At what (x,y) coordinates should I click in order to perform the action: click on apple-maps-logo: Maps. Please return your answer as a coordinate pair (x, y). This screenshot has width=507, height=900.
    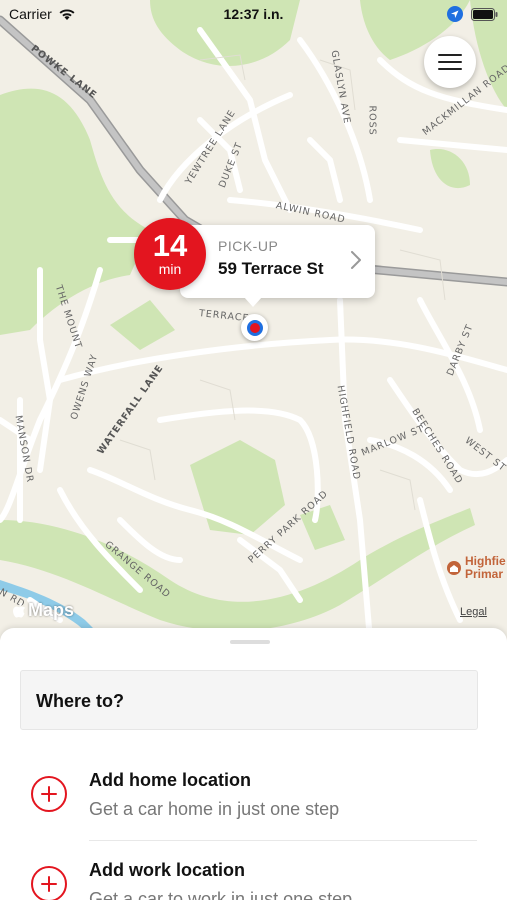
    Looking at the image, I should click on (43, 610).